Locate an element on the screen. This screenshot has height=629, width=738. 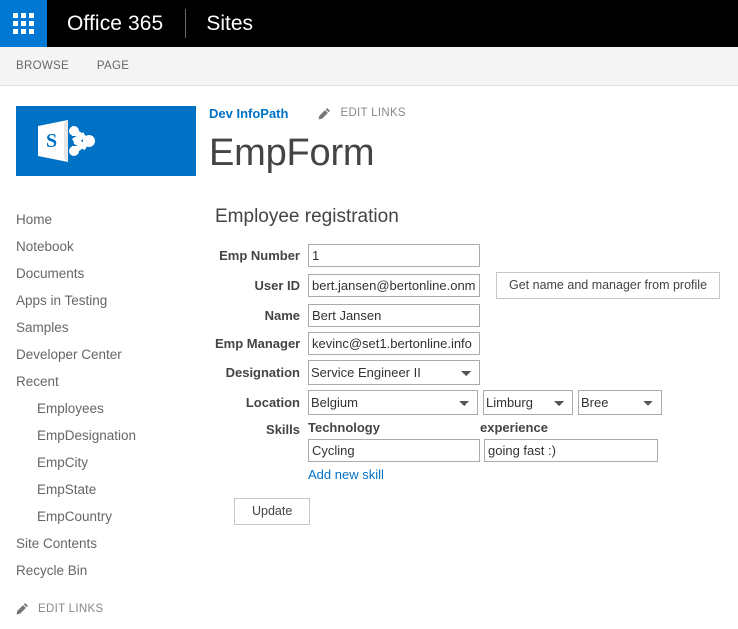
tab-page: PAGE is located at coordinates (119, 66).